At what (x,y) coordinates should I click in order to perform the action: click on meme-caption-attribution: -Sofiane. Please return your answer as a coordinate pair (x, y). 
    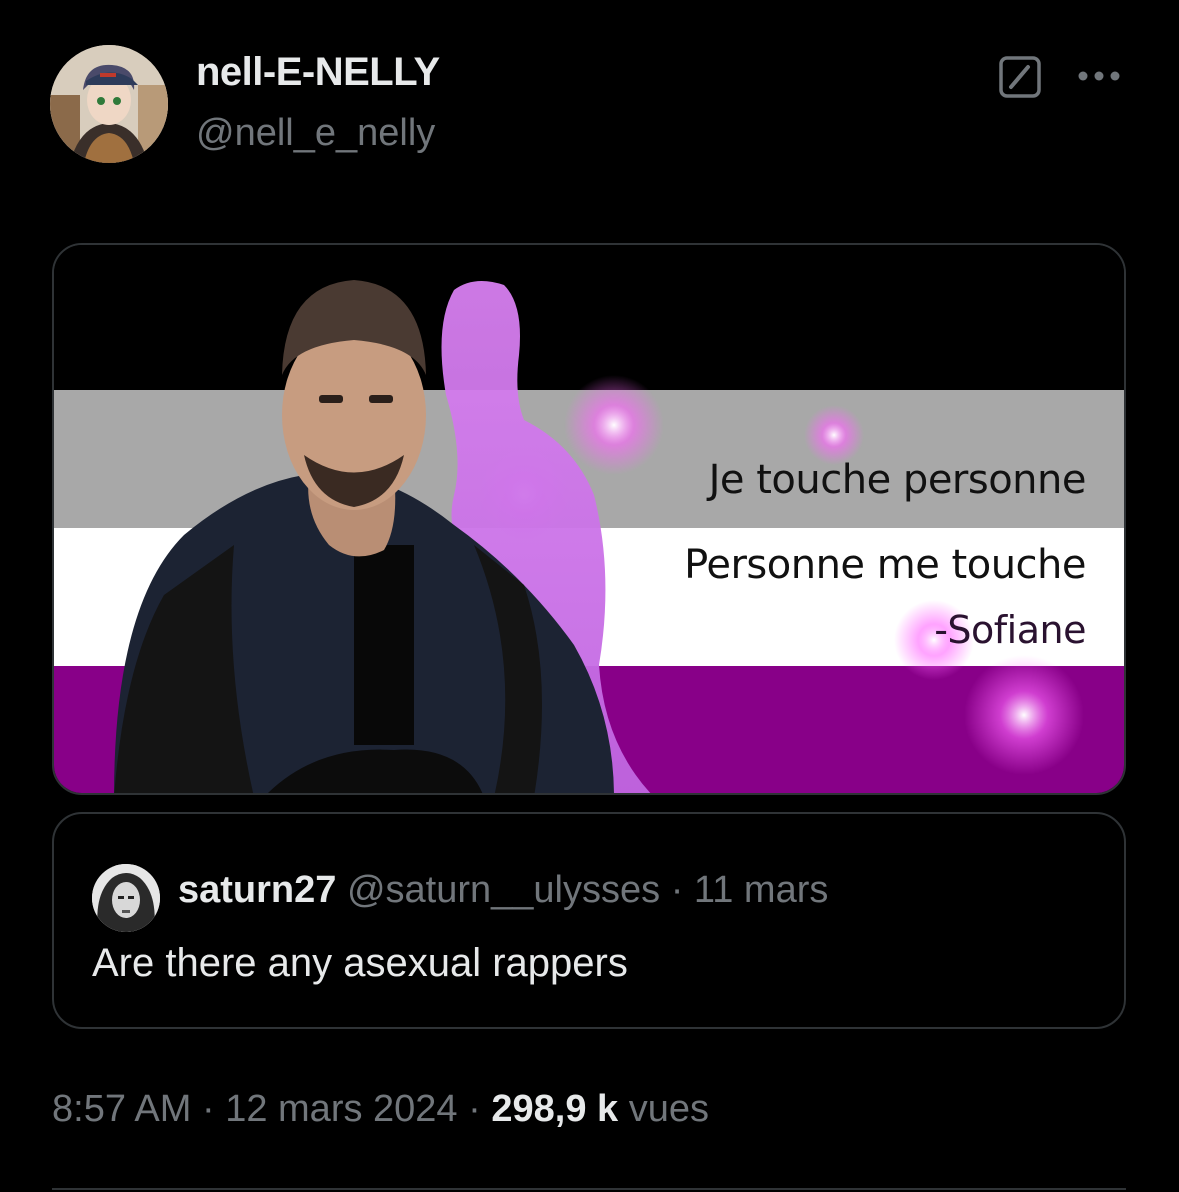
    Looking at the image, I should click on (1010, 630).